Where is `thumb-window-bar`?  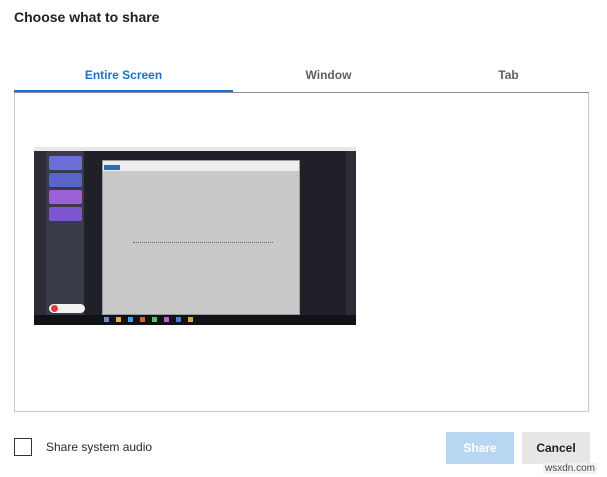
thumb-window-bar is located at coordinates (201, 166).